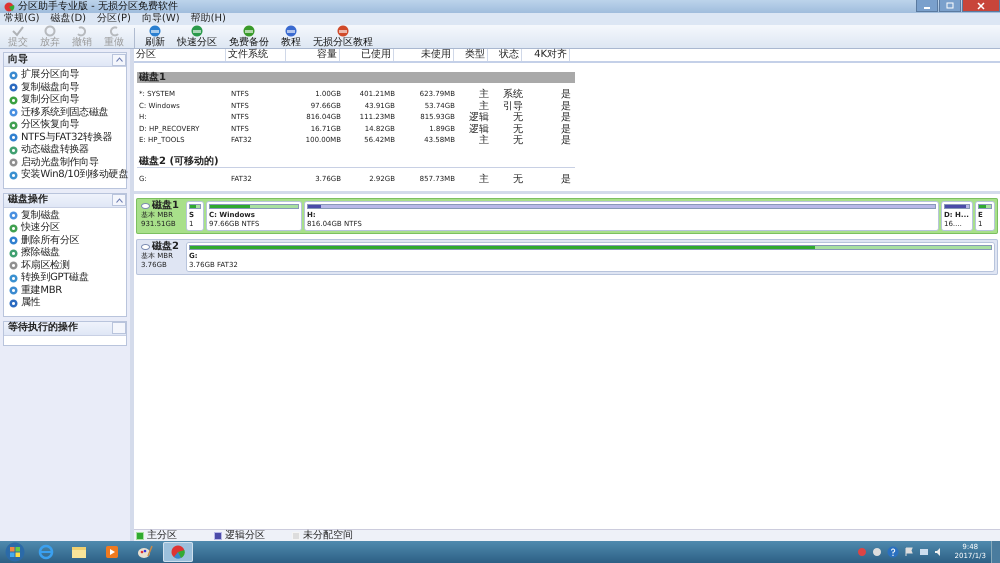 This screenshot has width=1000, height=563. Describe the element at coordinates (165, 206) in the screenshot. I see `disk-name: 磁盘1` at that location.